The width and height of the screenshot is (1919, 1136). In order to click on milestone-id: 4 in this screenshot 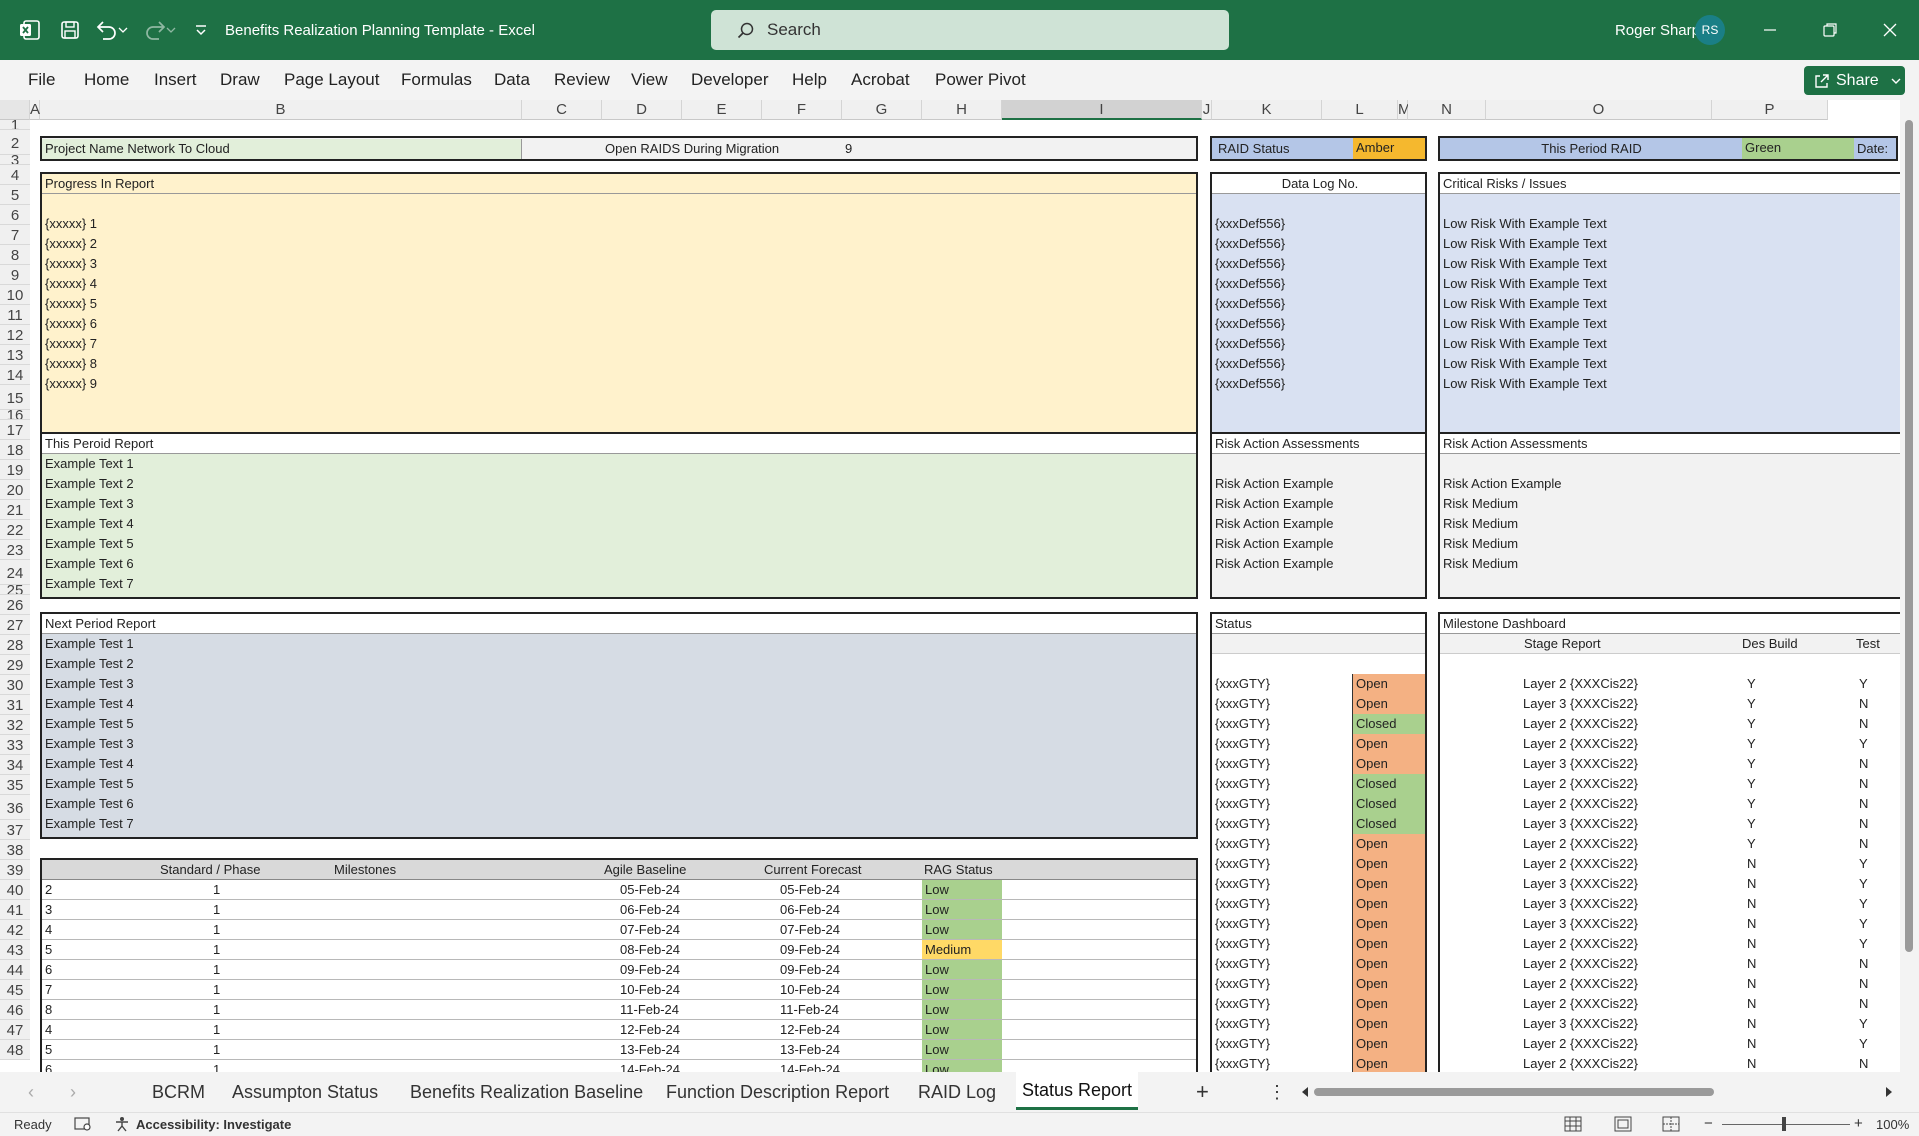, I will do `click(72, 930)`.